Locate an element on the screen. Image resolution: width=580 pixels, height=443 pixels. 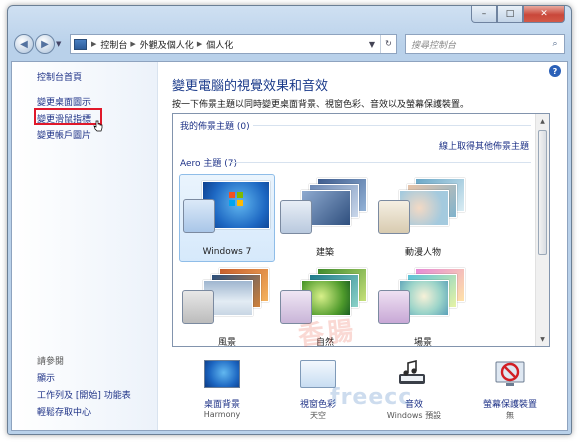
maximize-button: □ is located at coordinates (510, 14).